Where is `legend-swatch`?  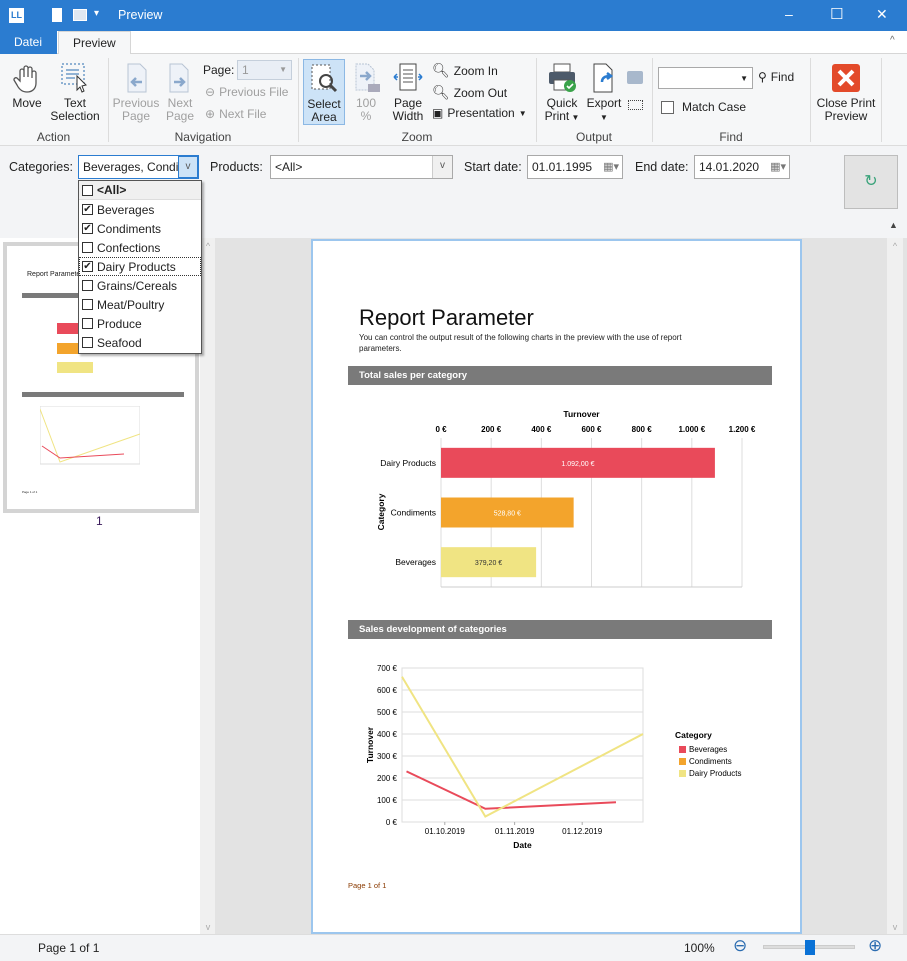
legend-swatch is located at coordinates (682, 773).